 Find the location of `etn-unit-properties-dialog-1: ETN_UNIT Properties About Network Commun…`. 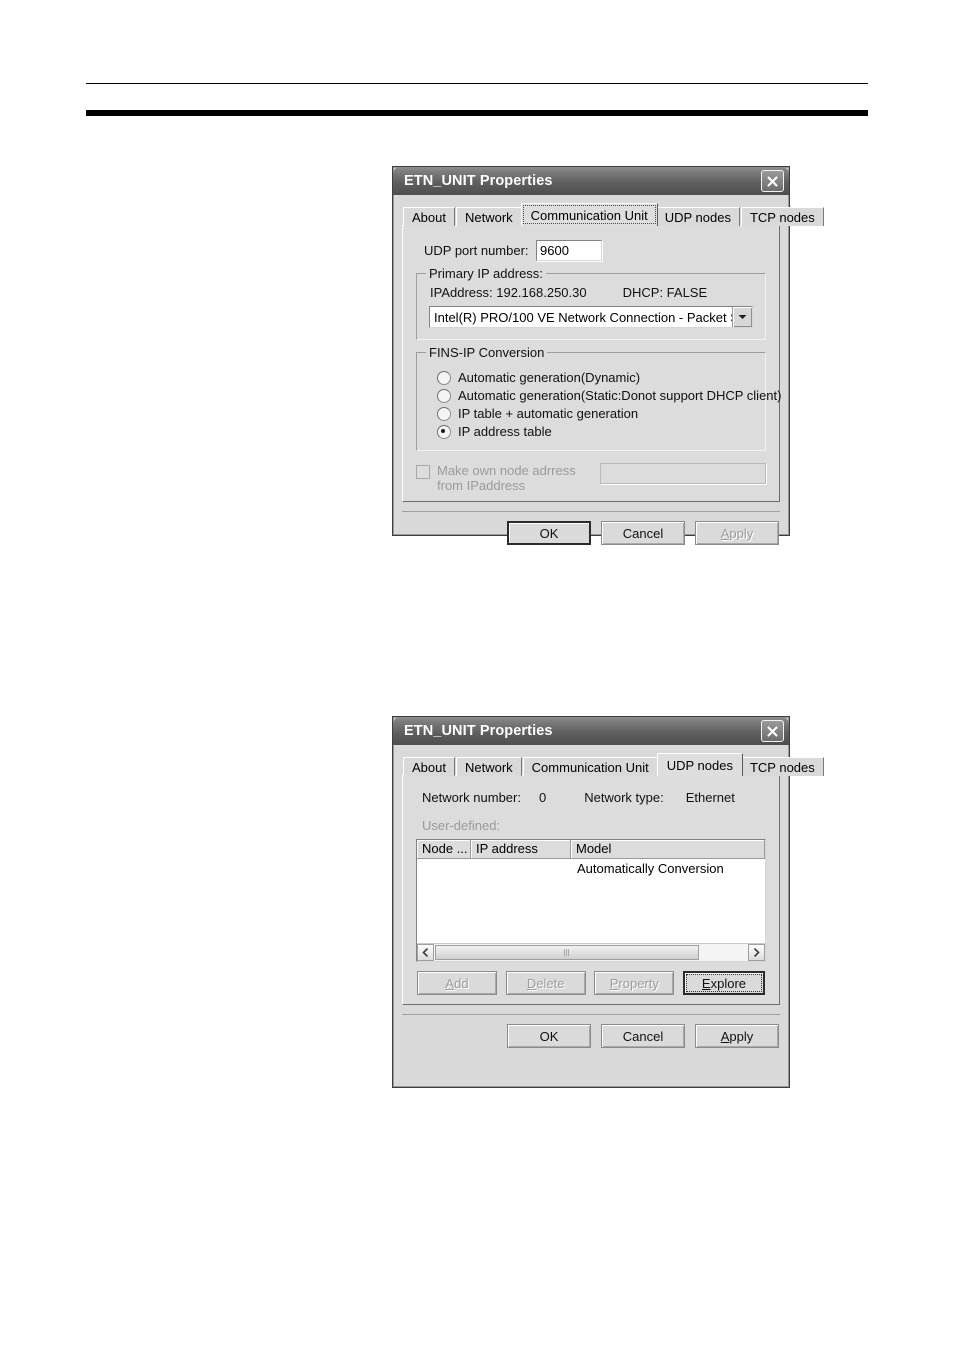

etn-unit-properties-dialog-1: ETN_UNIT Properties About Network Commun… is located at coordinates (608, 355).